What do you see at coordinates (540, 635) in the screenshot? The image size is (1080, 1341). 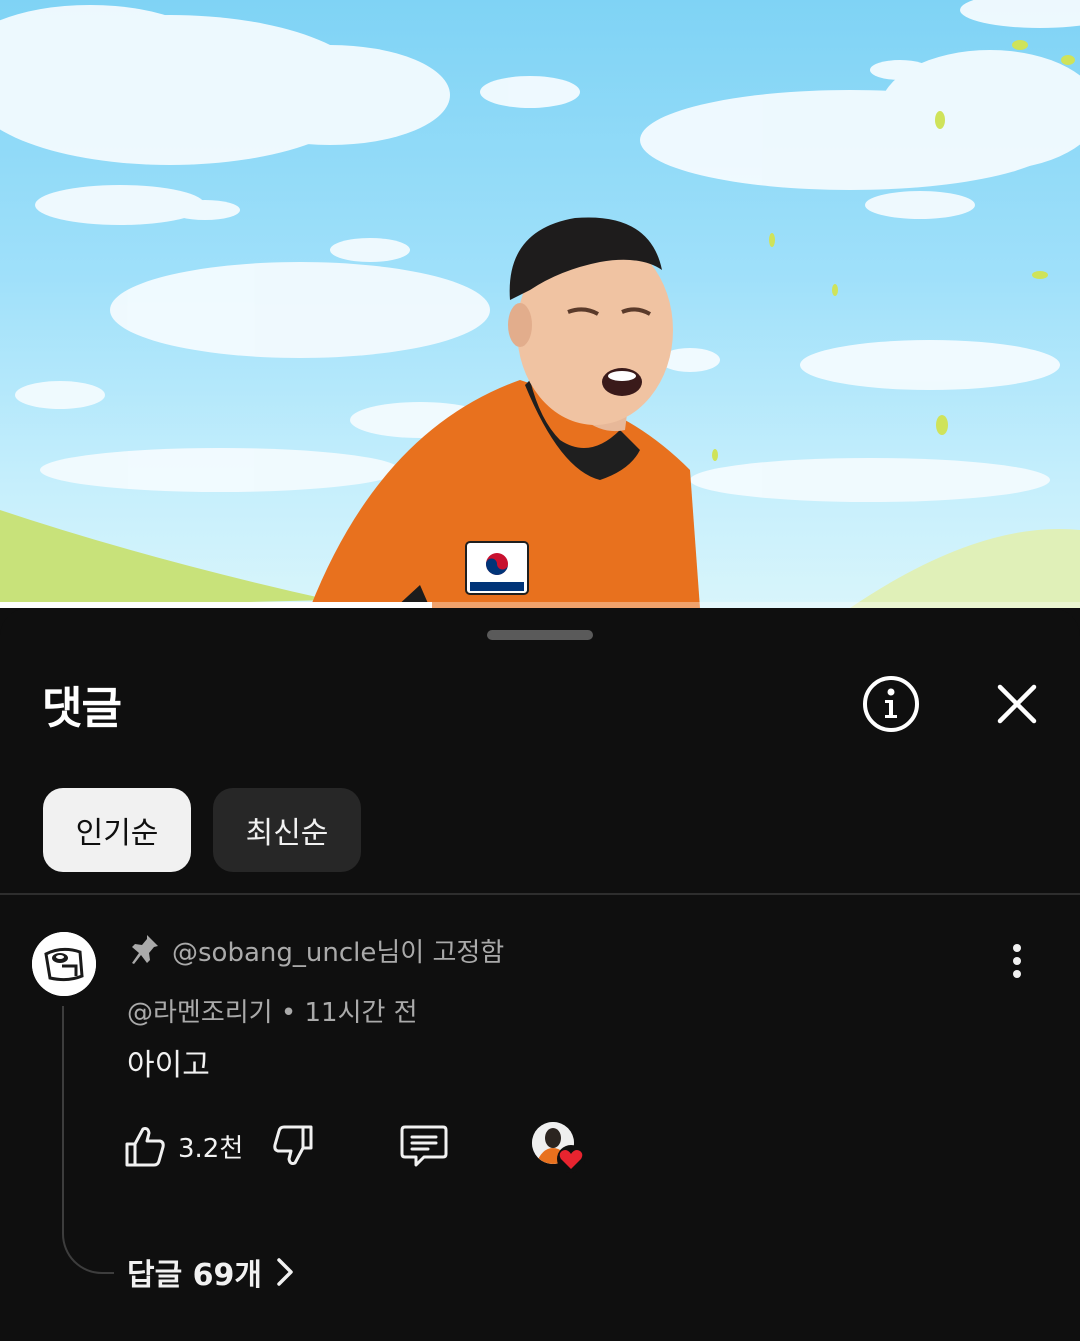 I see `sheet-drag-handle` at bounding box center [540, 635].